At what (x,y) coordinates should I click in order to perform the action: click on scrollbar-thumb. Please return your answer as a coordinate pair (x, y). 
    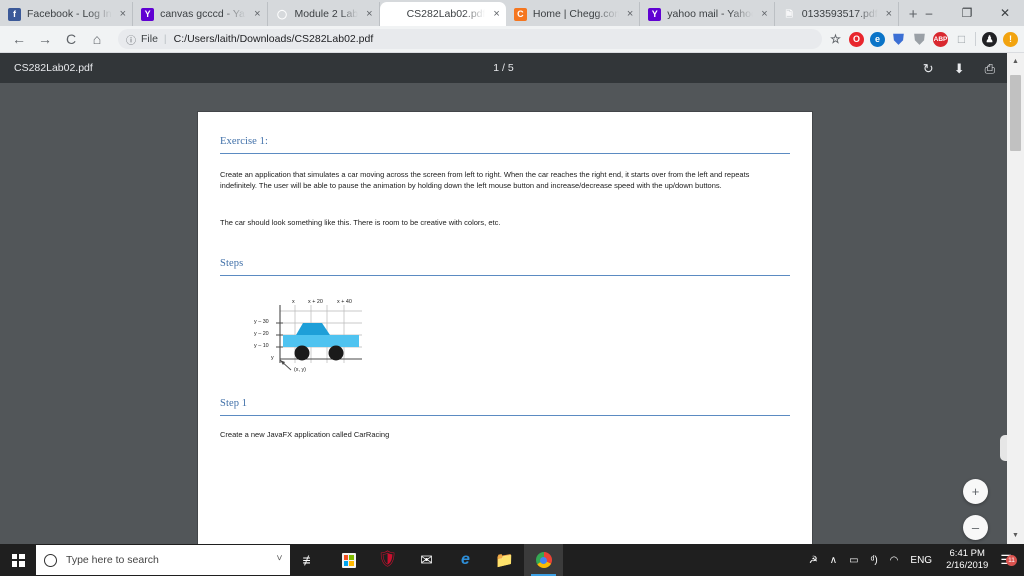
    Looking at the image, I should click on (1015, 113).